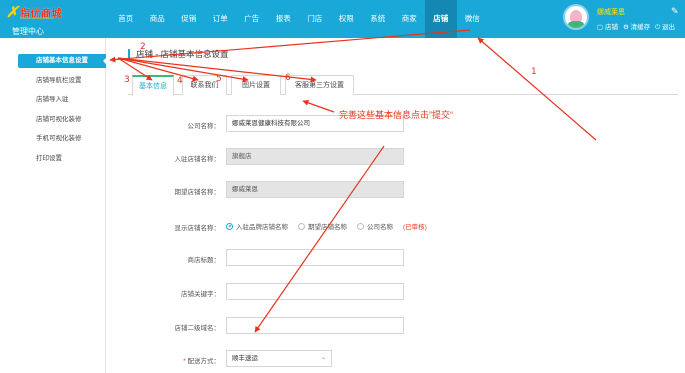 The height and width of the screenshot is (373, 685). I want to click on delivery-row: * 配送方式： 顺丰速运 ⌄, so click(340, 359).